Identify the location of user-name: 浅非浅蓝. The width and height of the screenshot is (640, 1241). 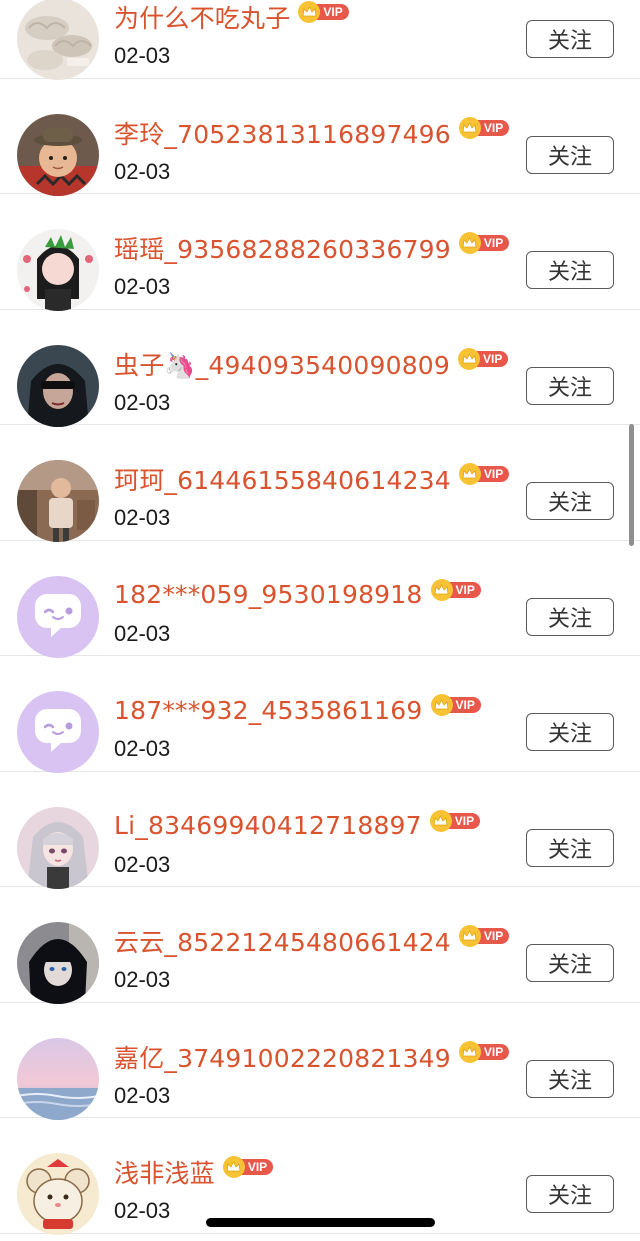
(164, 1172).